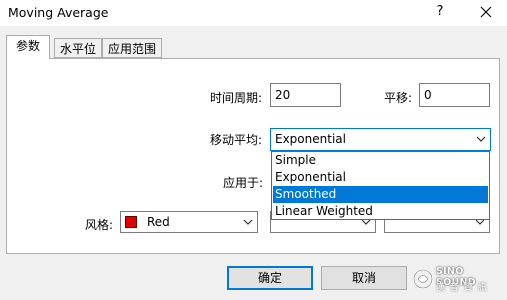 This screenshot has width=507, height=300. What do you see at coordinates (380, 211) in the screenshot?
I see `dropdown-option-linear-weighted: Linear Weighted` at bounding box center [380, 211].